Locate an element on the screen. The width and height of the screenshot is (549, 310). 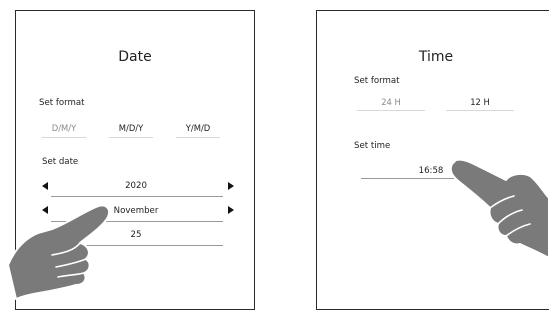
time-title: Time is located at coordinates (436, 57).